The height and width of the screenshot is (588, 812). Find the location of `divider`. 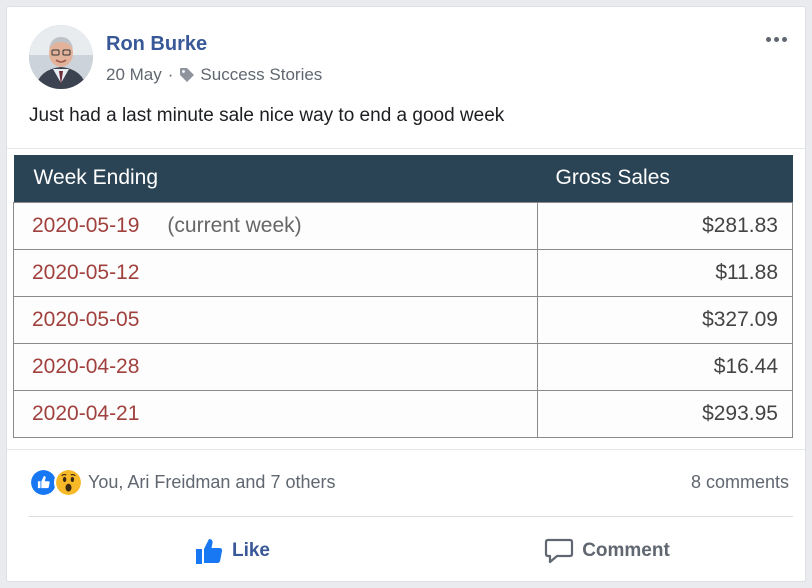

divider is located at coordinates (411, 516).